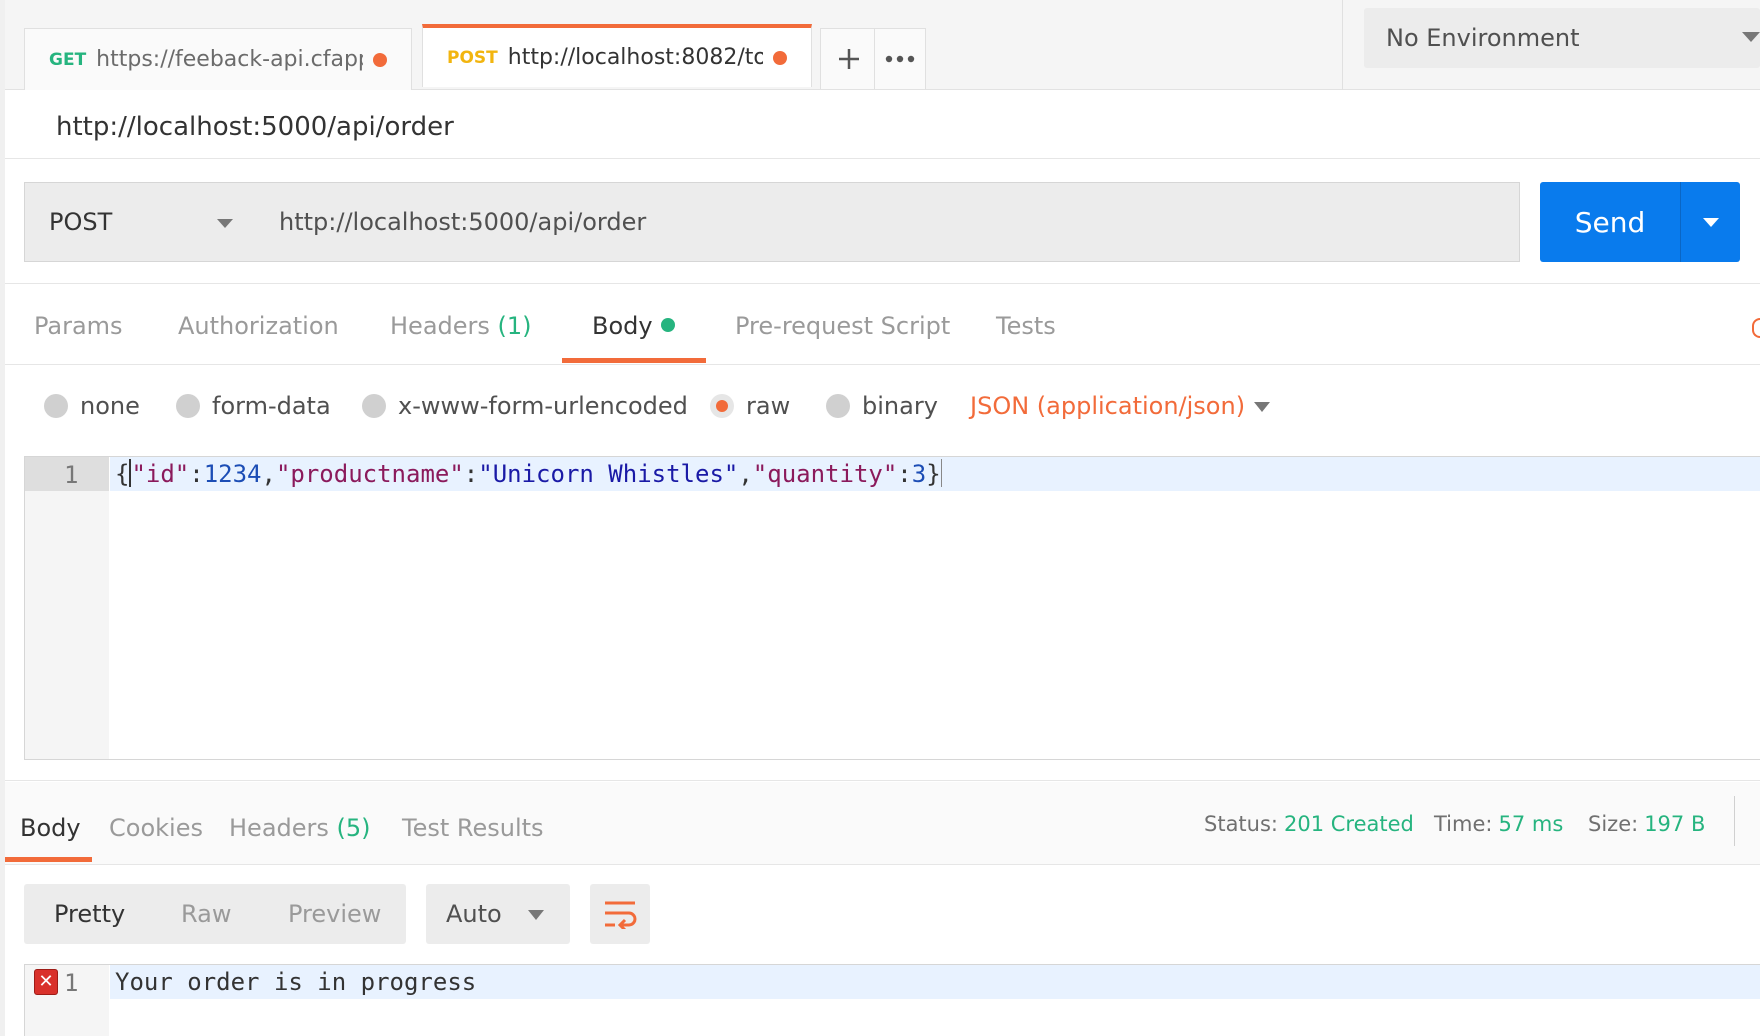  I want to click on time-value: 57 ms, so click(1531, 824).